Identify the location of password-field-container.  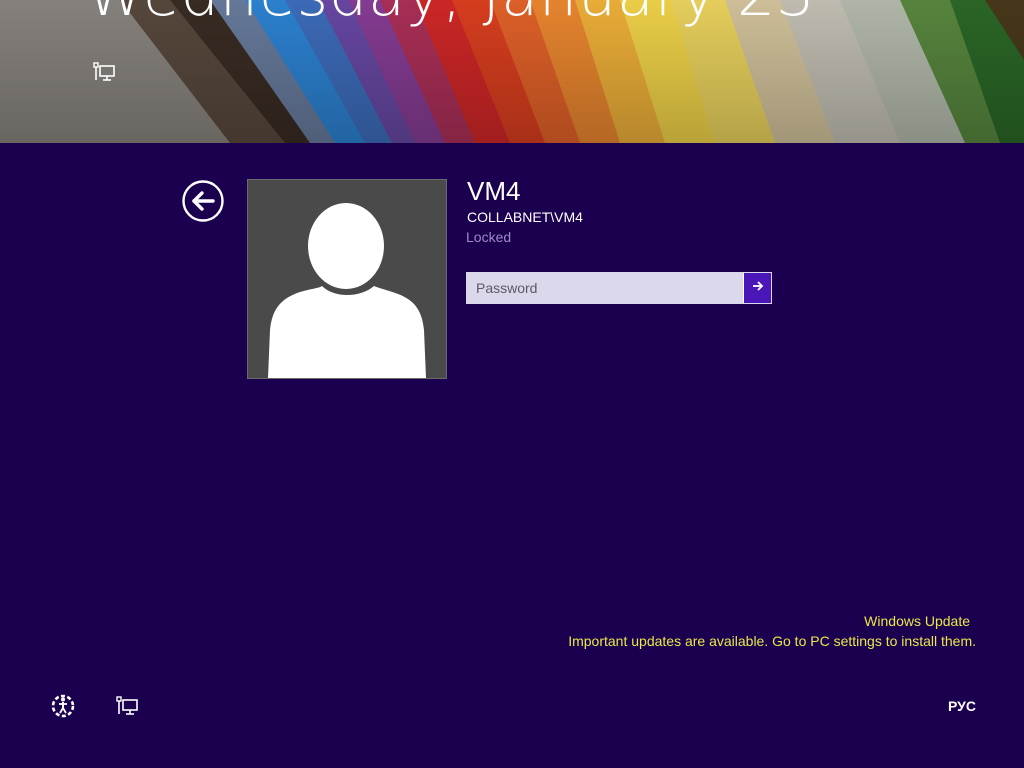
(619, 288).